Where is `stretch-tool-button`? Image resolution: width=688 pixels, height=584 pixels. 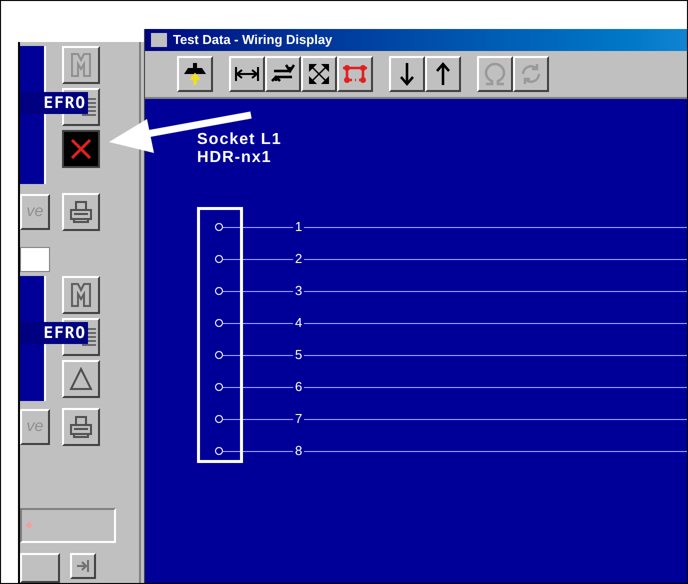 stretch-tool-button is located at coordinates (247, 74).